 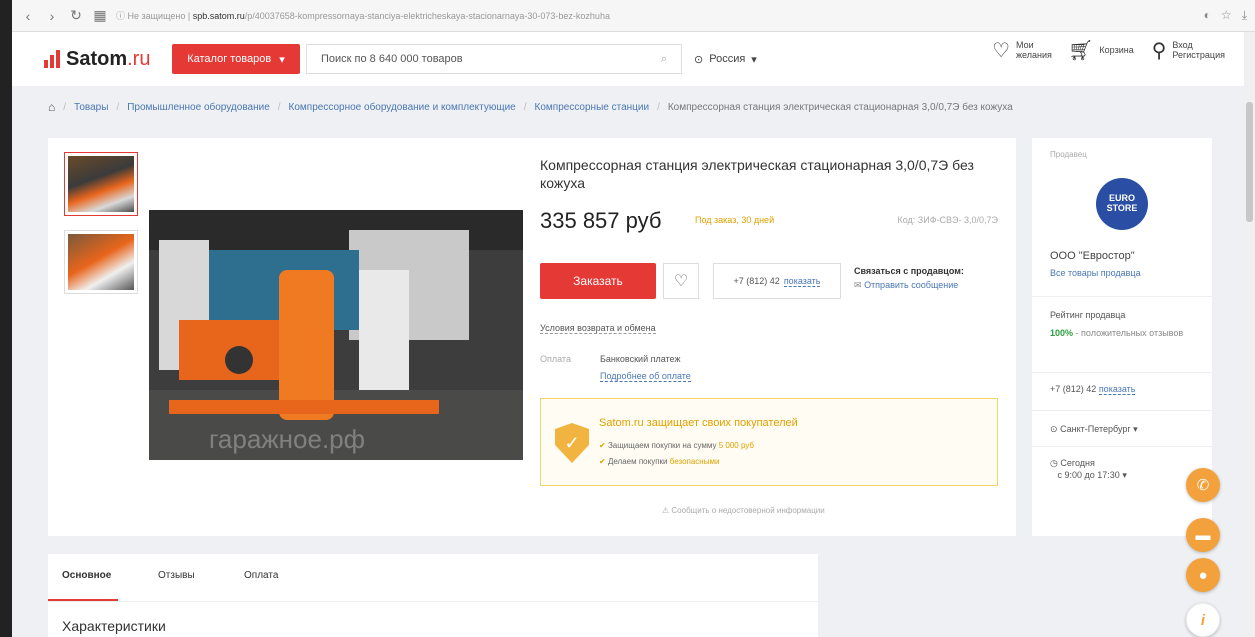 What do you see at coordinates (598, 328) in the screenshot?
I see `returns-link: Условия возврата и обмена` at bounding box center [598, 328].